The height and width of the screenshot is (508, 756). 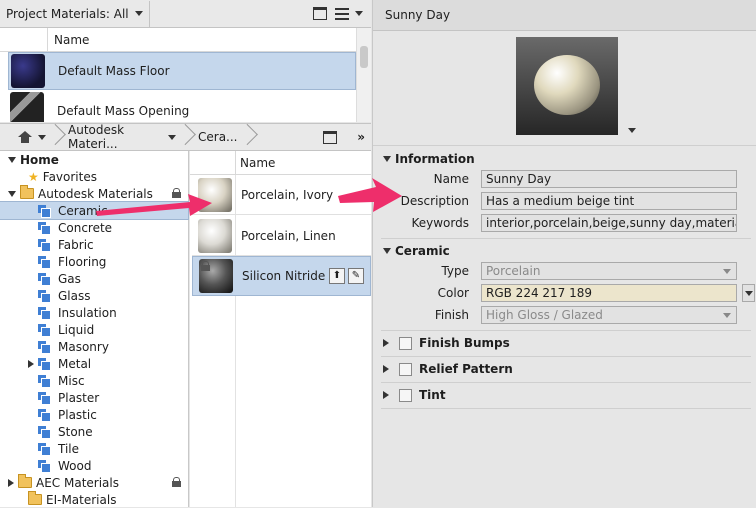 I want to click on tree-item: Plastic, so click(x=94, y=414).